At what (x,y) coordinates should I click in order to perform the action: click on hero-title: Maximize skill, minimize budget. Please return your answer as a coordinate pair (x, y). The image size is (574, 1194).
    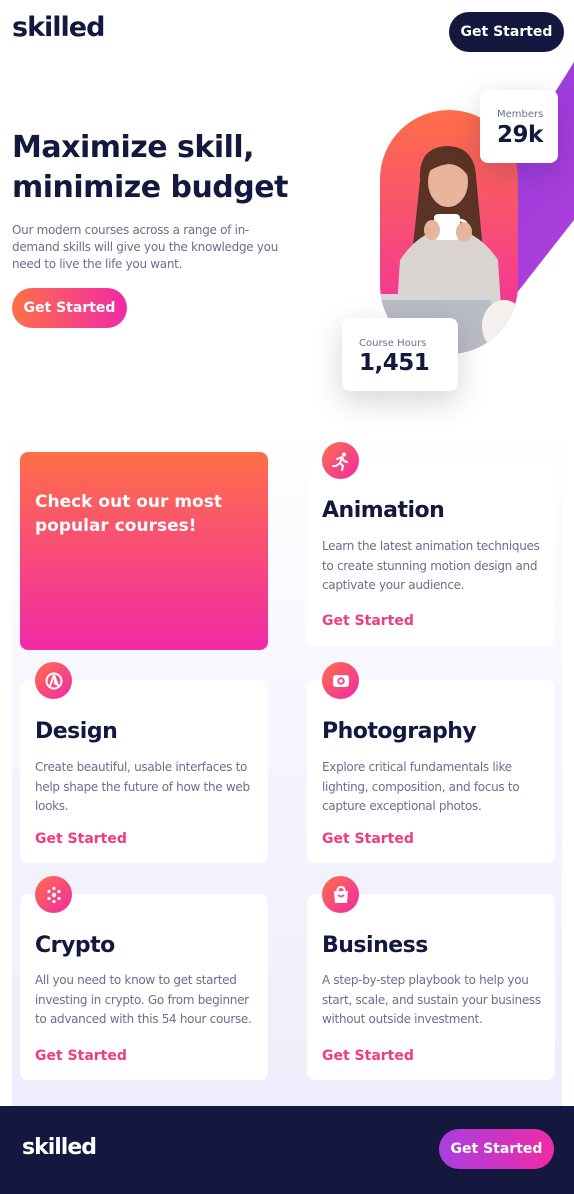
    Looking at the image, I should click on (162, 168).